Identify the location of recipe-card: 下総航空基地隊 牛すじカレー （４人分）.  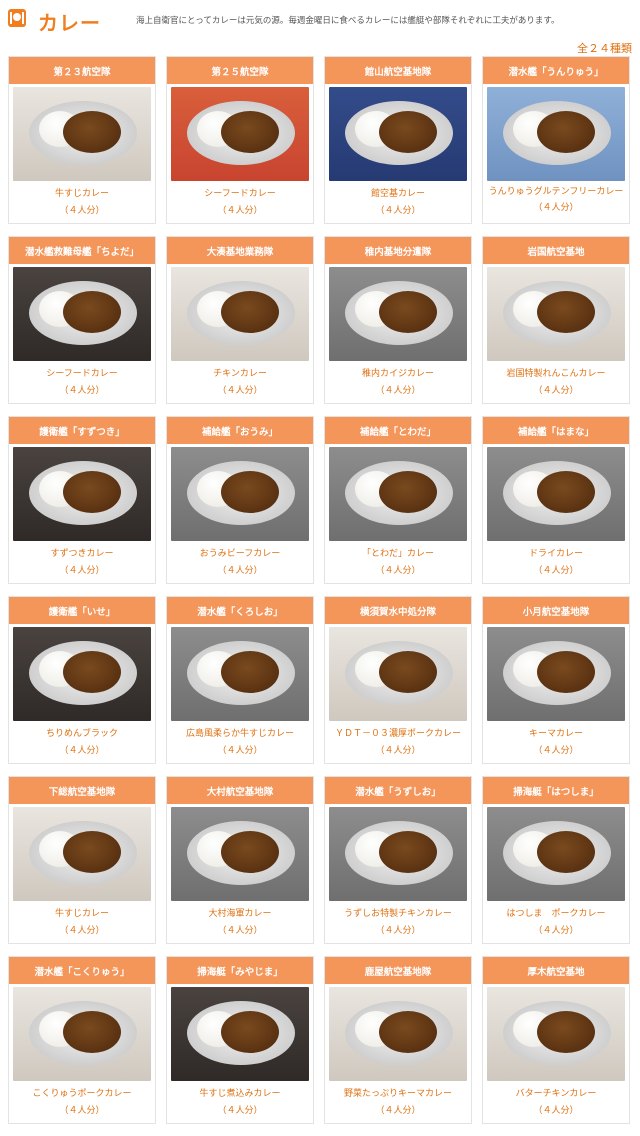
(82, 860).